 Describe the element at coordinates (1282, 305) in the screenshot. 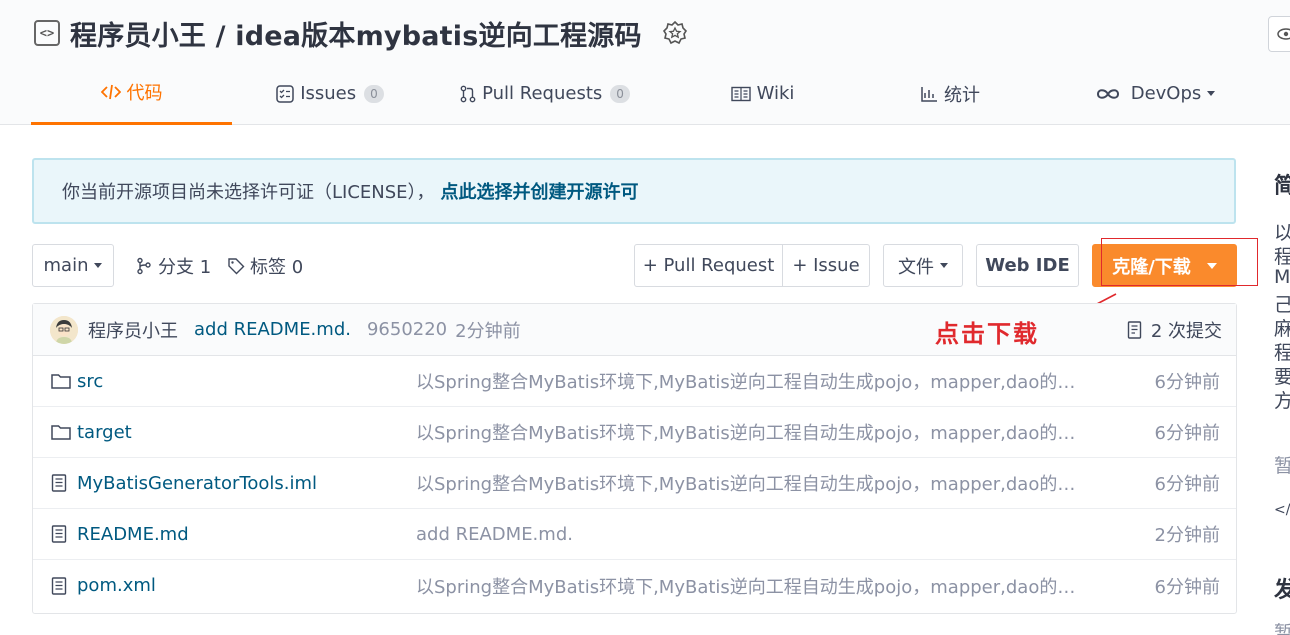

I see `sidebar-intro-line: 己` at that location.